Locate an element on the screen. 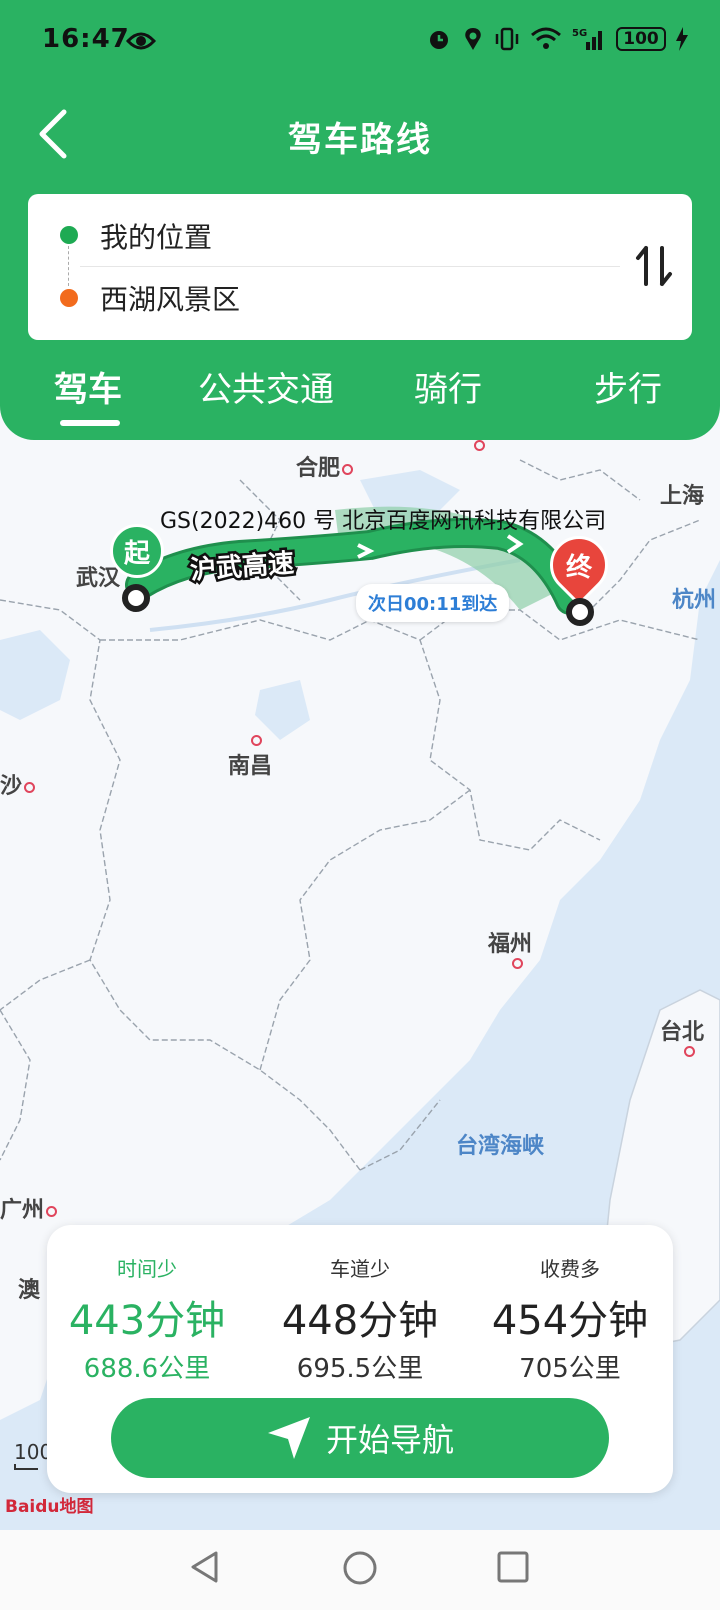 This screenshot has height=1610, width=720. cellular-signal-icon: 5G is located at coordinates (587, 39).